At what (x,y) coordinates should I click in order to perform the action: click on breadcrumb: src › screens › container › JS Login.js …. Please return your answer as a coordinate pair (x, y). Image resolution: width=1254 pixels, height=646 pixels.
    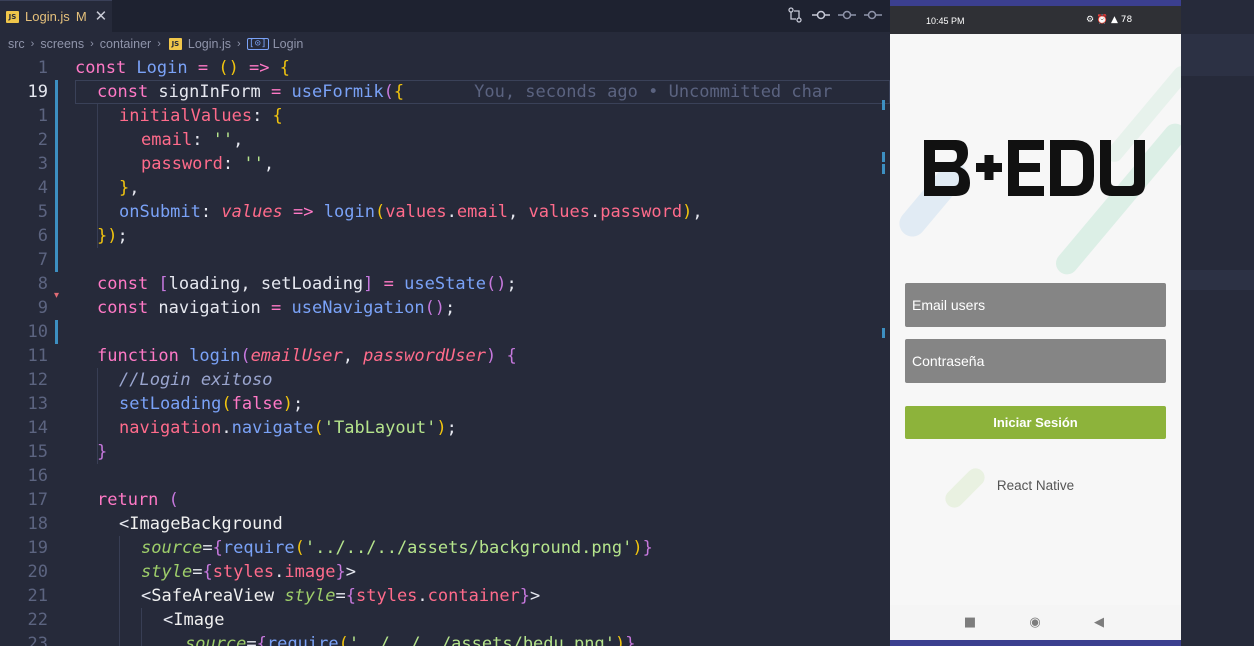
    Looking at the image, I should click on (445, 44).